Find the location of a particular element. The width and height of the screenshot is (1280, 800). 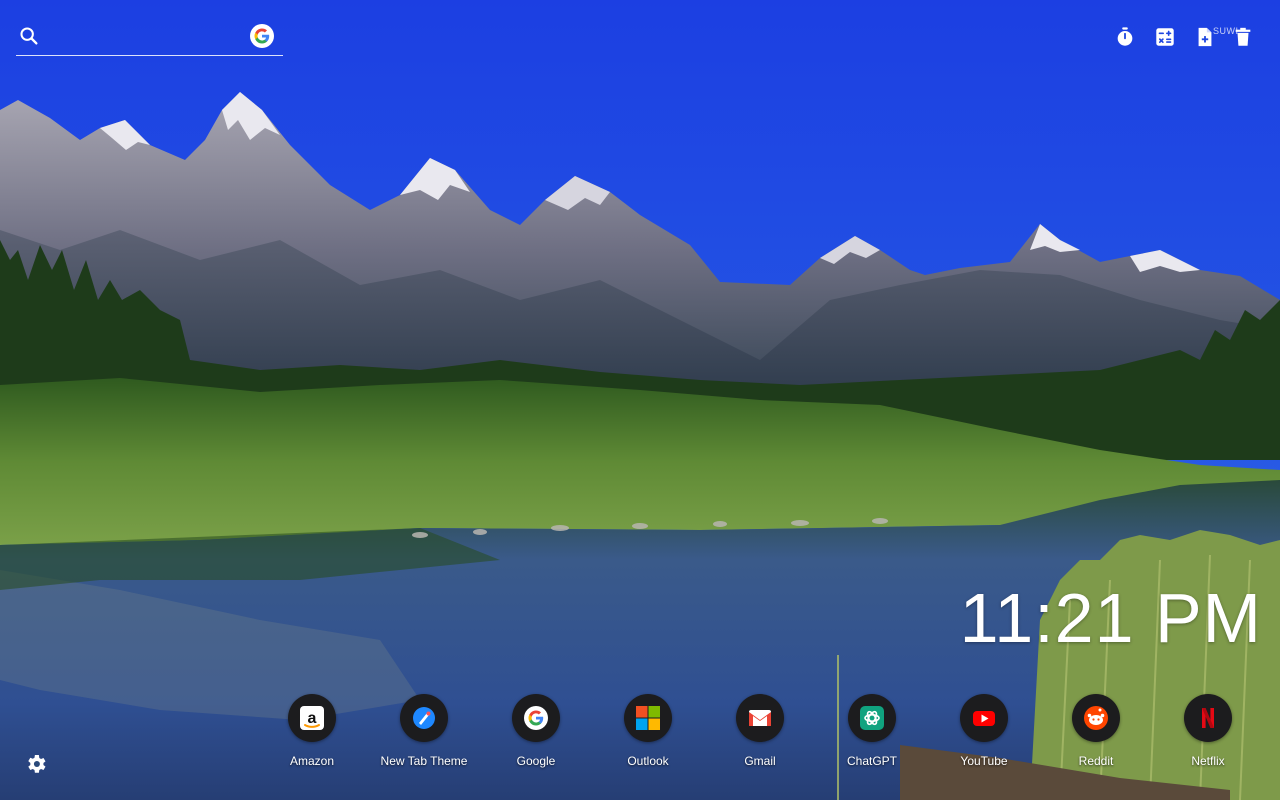

shortcut-chatgpt: ChatGPT is located at coordinates (872, 734).